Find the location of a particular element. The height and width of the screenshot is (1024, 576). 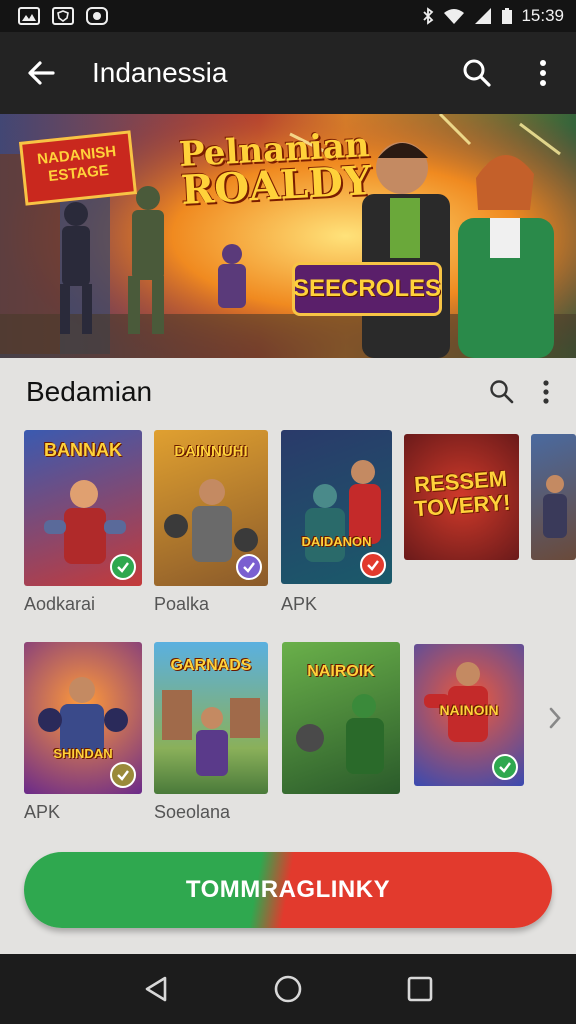

nav-back-button is located at coordinates (156, 989).